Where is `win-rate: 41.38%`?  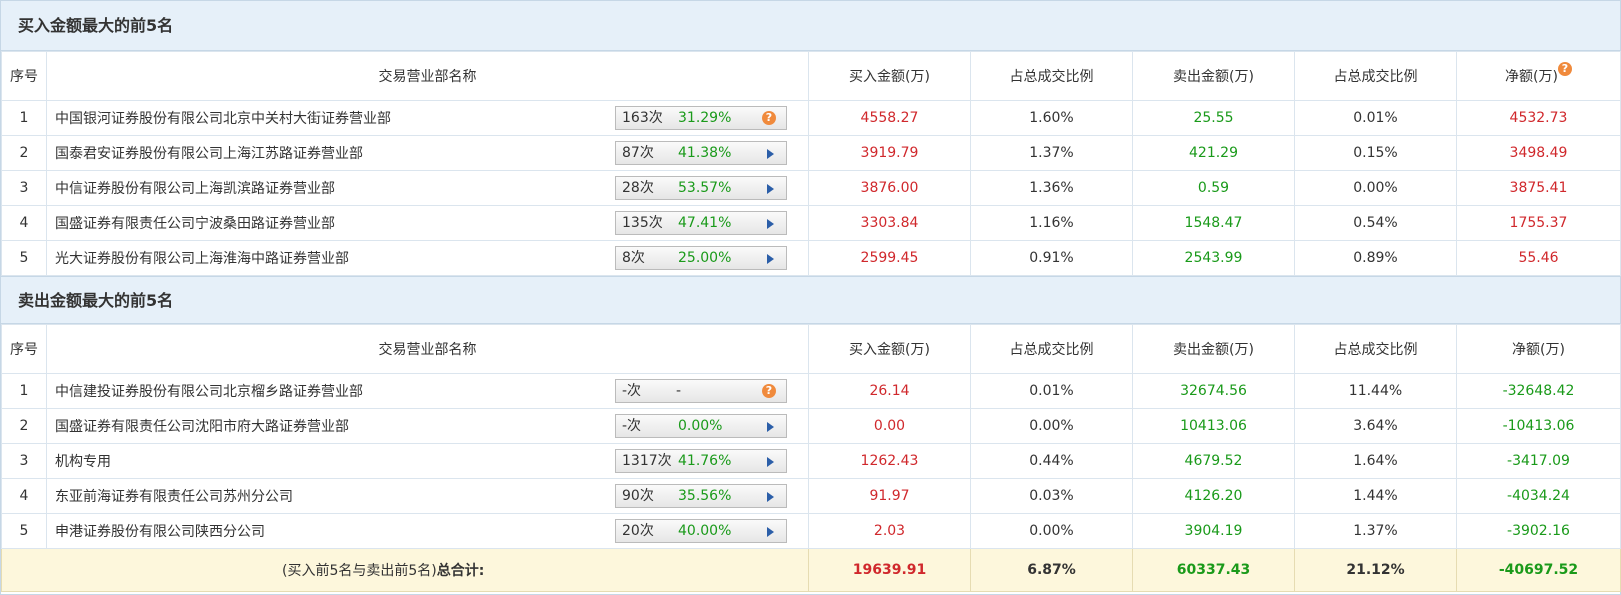
win-rate: 41.38% is located at coordinates (705, 153).